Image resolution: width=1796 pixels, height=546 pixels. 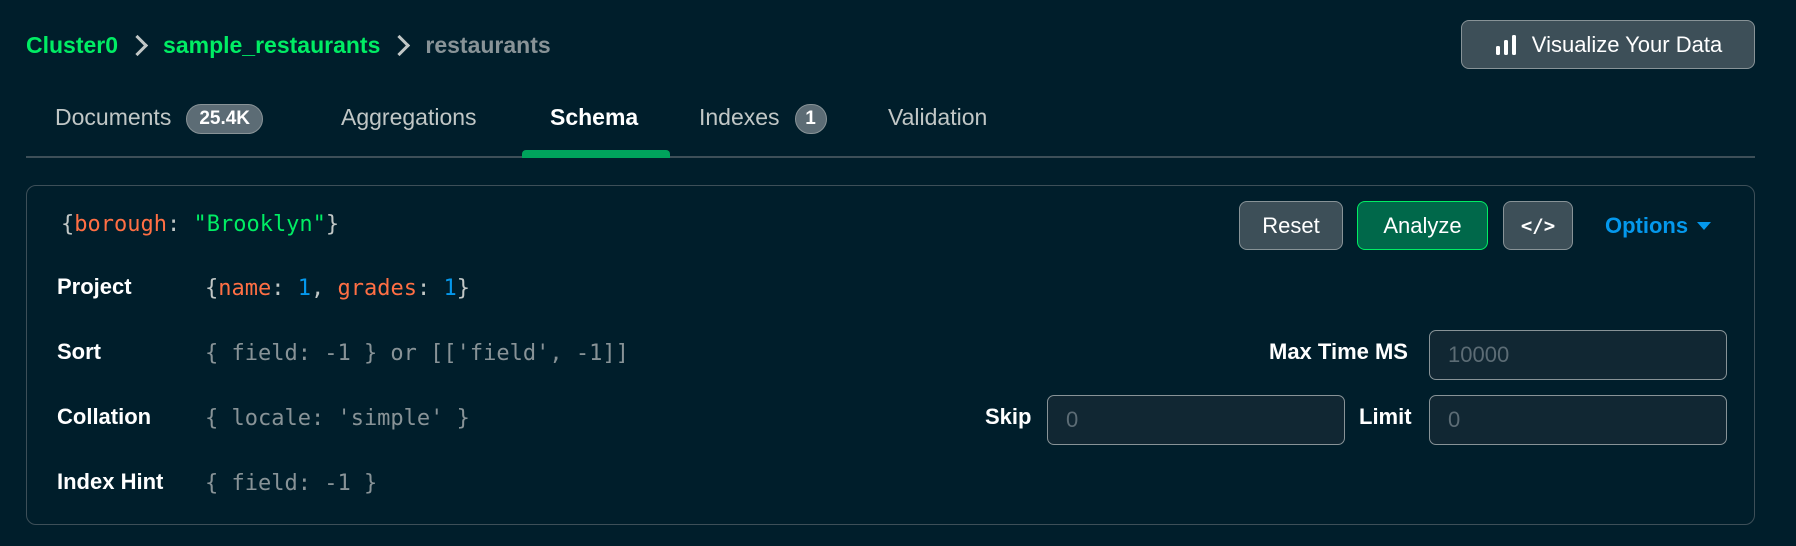 I want to click on options-toggle: Options, so click(x=1658, y=225).